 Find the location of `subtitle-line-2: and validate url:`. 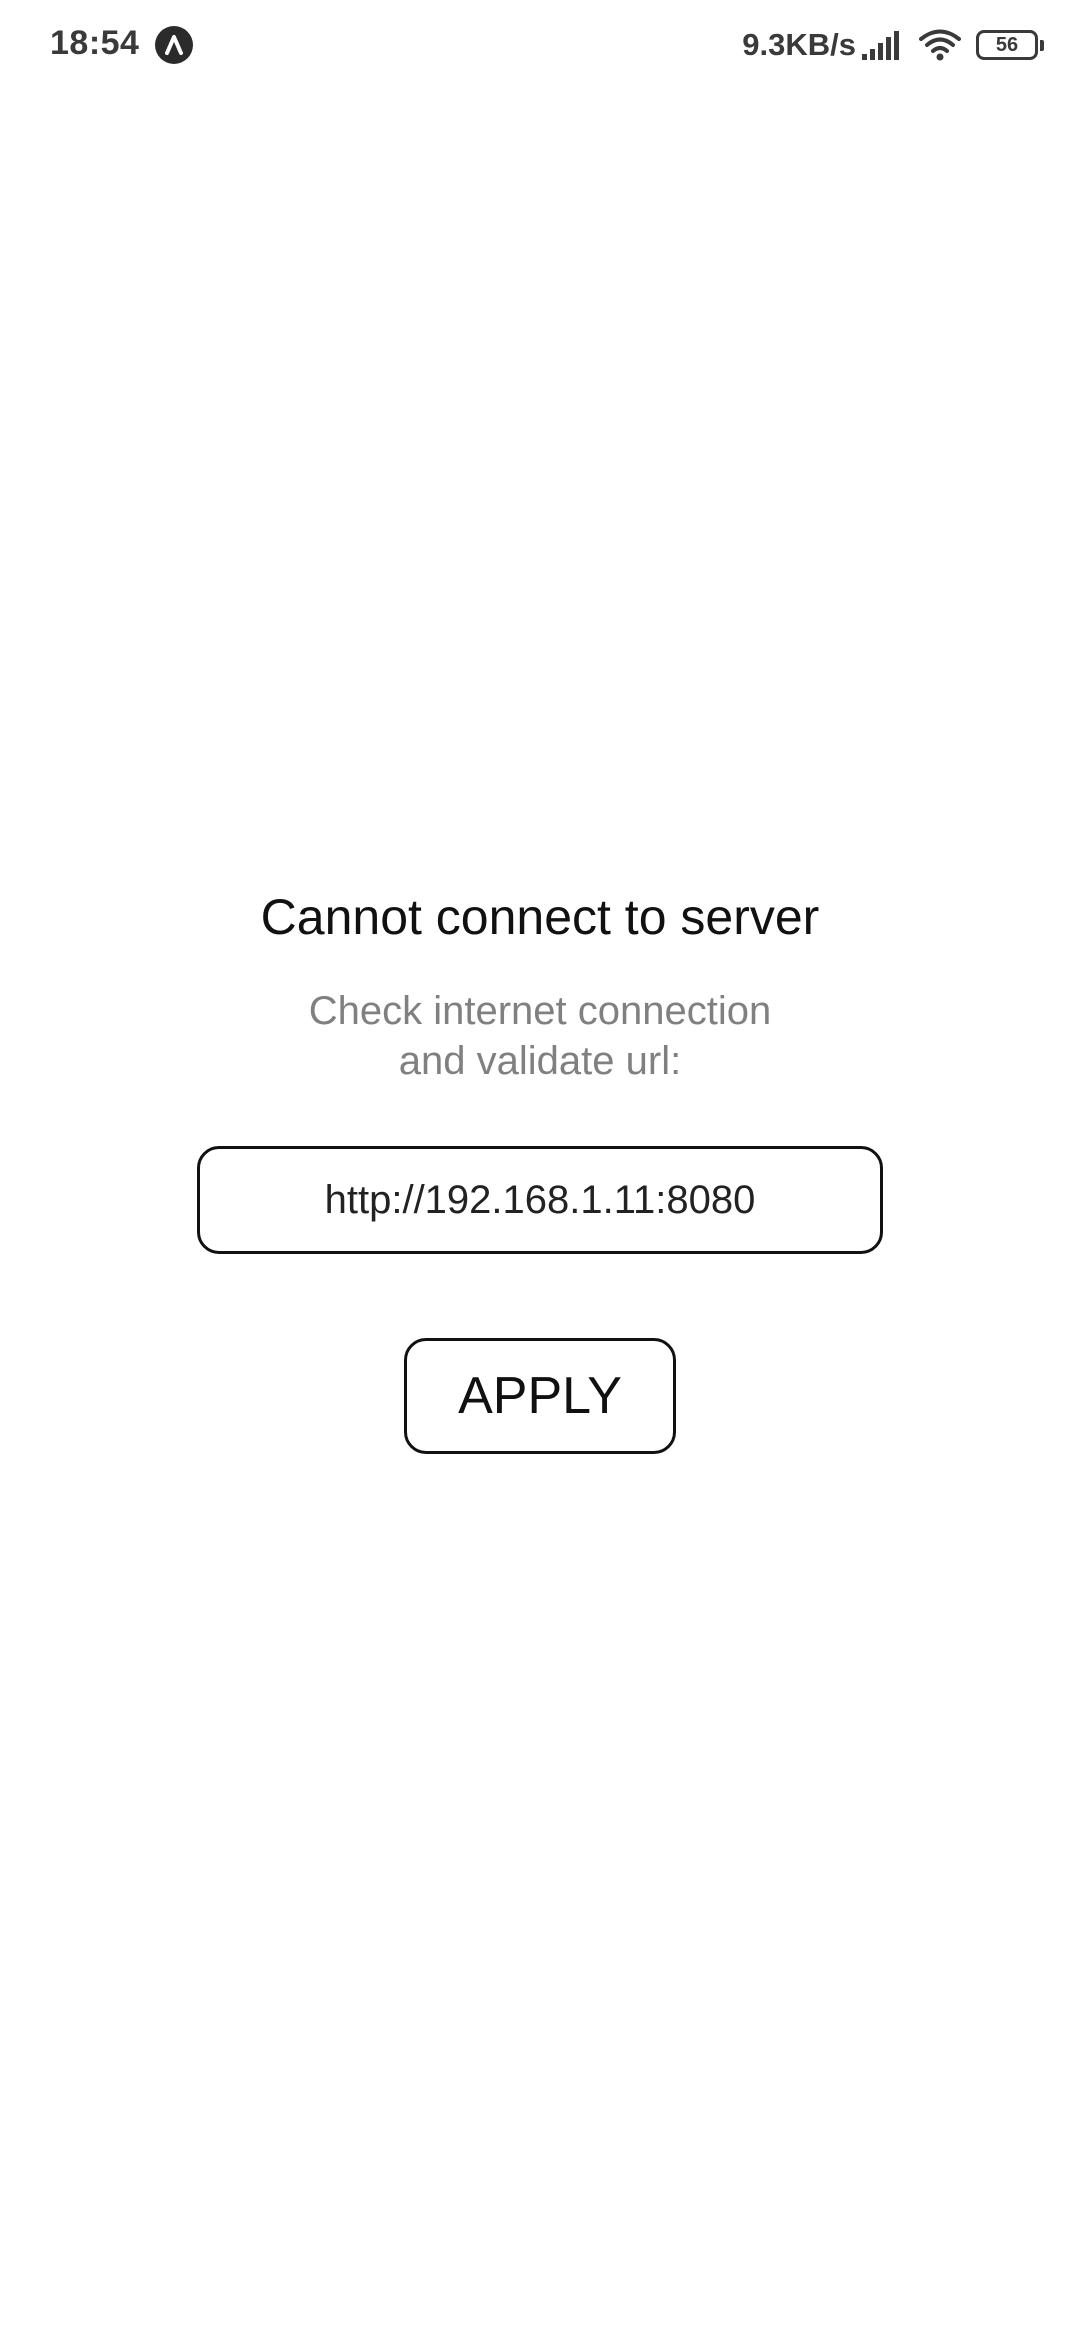

subtitle-line-2: and validate url: is located at coordinates (540, 1061).